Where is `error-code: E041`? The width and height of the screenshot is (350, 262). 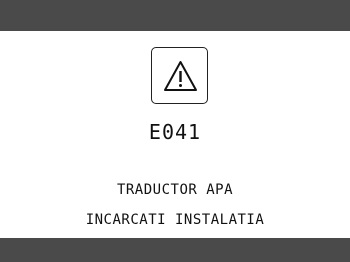
error-code: E041 is located at coordinates (175, 132).